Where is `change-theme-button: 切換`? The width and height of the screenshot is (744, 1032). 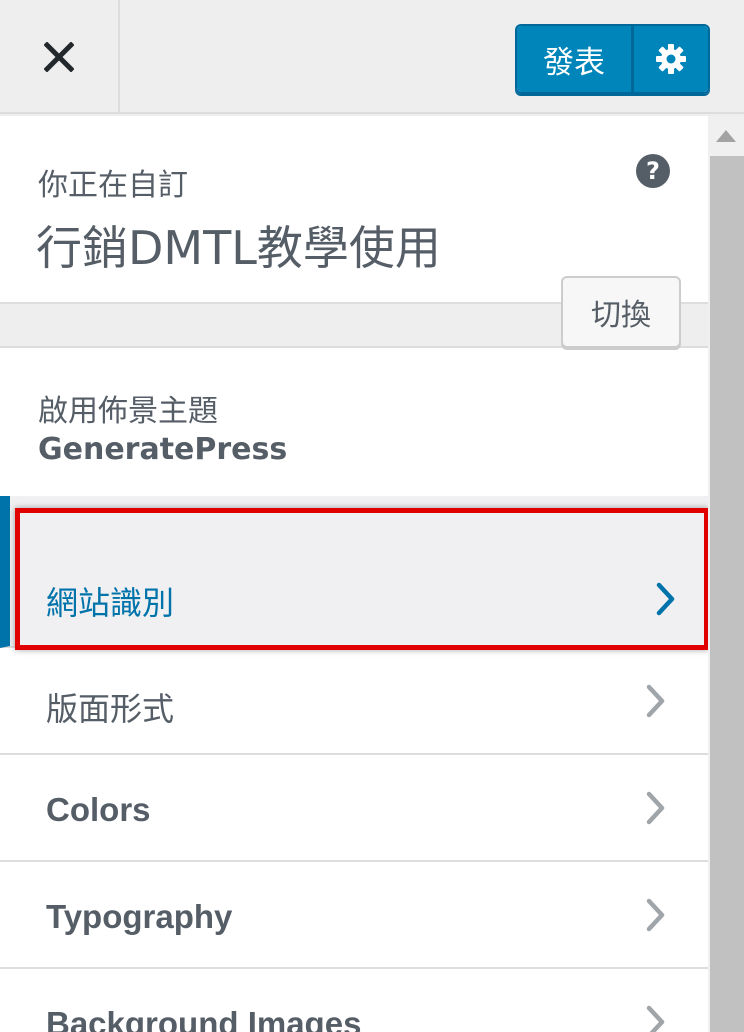
change-theme-button: 切換 is located at coordinates (621, 312).